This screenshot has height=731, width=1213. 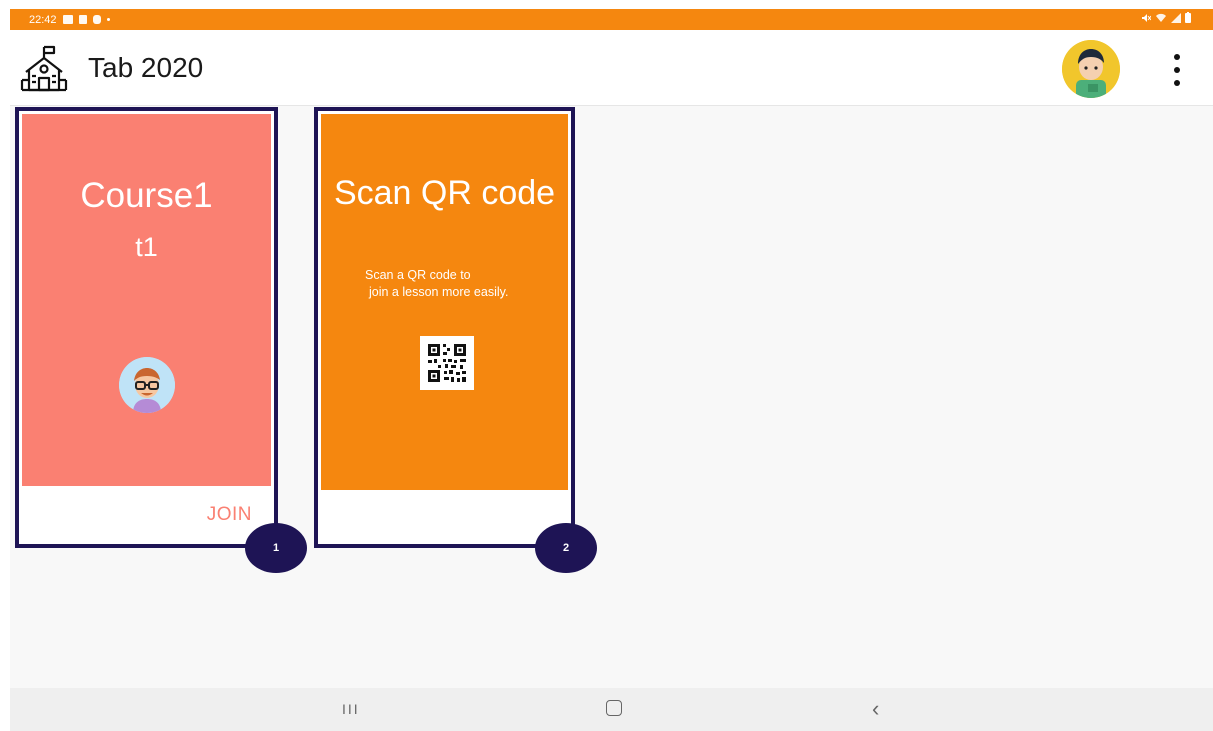 What do you see at coordinates (146, 247) in the screenshot?
I see `course-teacher: t1` at bounding box center [146, 247].